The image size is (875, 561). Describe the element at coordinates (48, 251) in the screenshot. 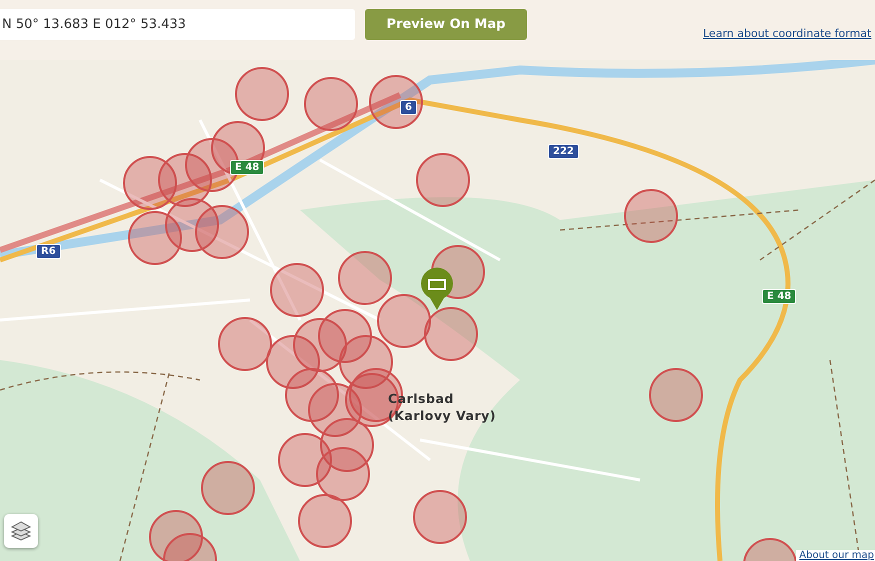

I see `road-number-badge: R6` at that location.